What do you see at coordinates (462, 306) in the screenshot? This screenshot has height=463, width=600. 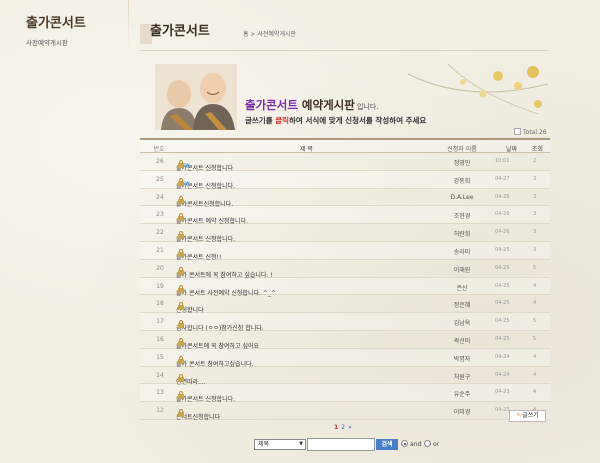 I see `row-applicant-name: 정은혜` at bounding box center [462, 306].